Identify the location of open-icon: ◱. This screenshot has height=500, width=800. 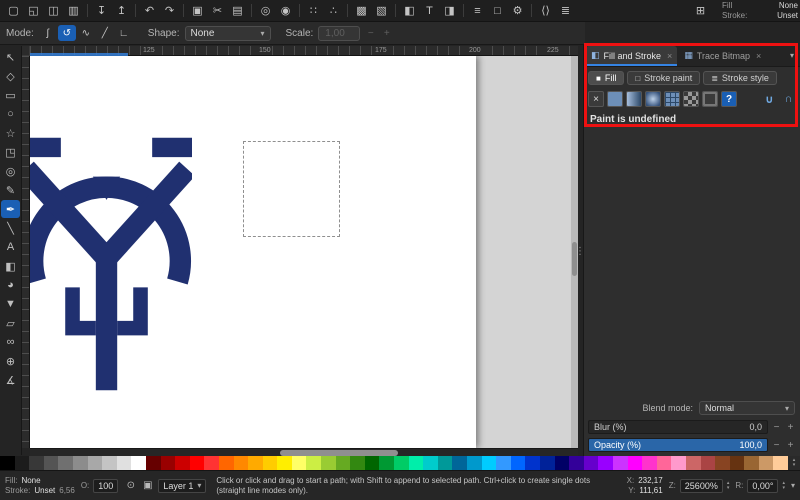
(33, 10).